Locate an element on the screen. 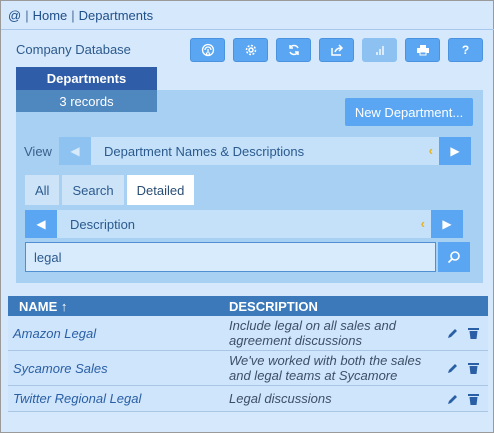 The image size is (494, 433). help-icon: ? is located at coordinates (465, 50).